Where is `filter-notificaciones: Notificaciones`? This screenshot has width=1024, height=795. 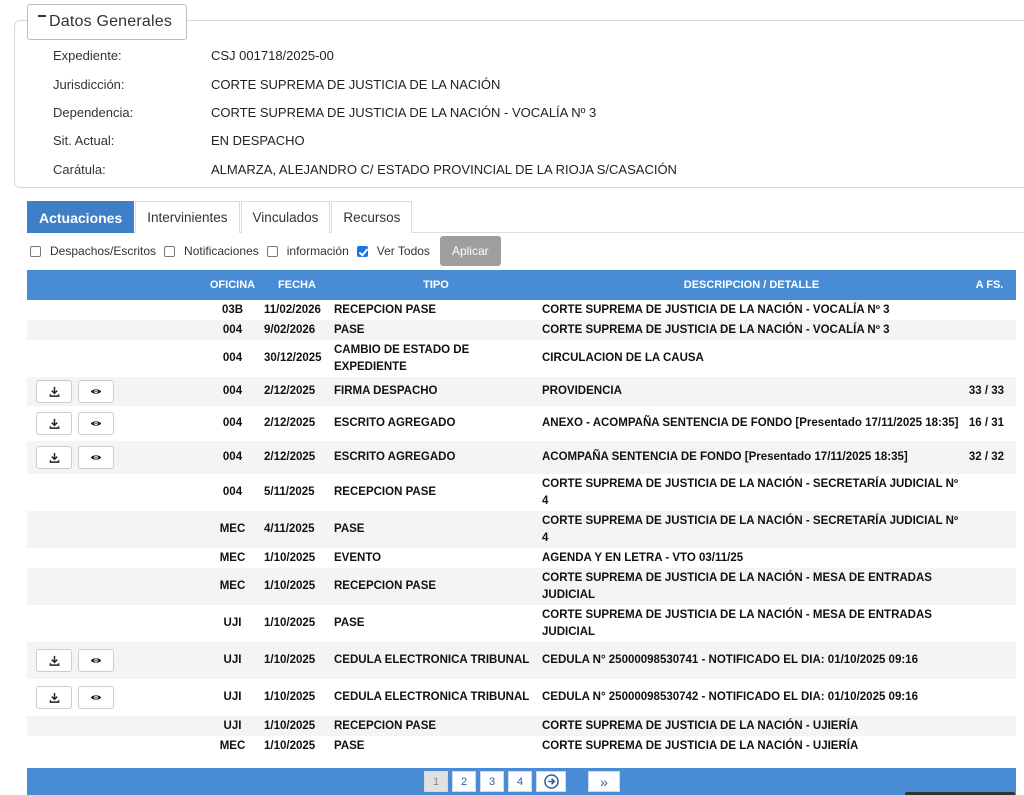
filter-notificaciones: Notificaciones is located at coordinates (211, 251).